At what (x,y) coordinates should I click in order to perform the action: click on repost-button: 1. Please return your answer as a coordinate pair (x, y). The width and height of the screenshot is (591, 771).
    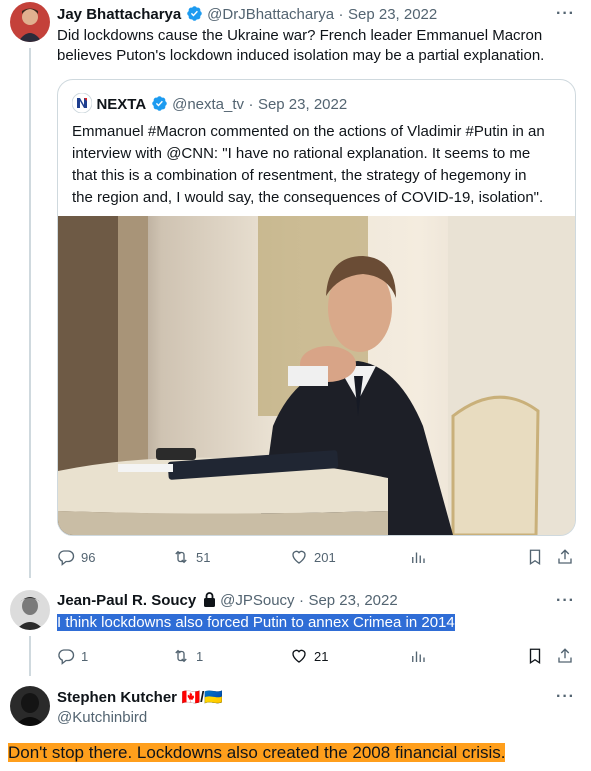
    Looking at the image, I should click on (187, 656).